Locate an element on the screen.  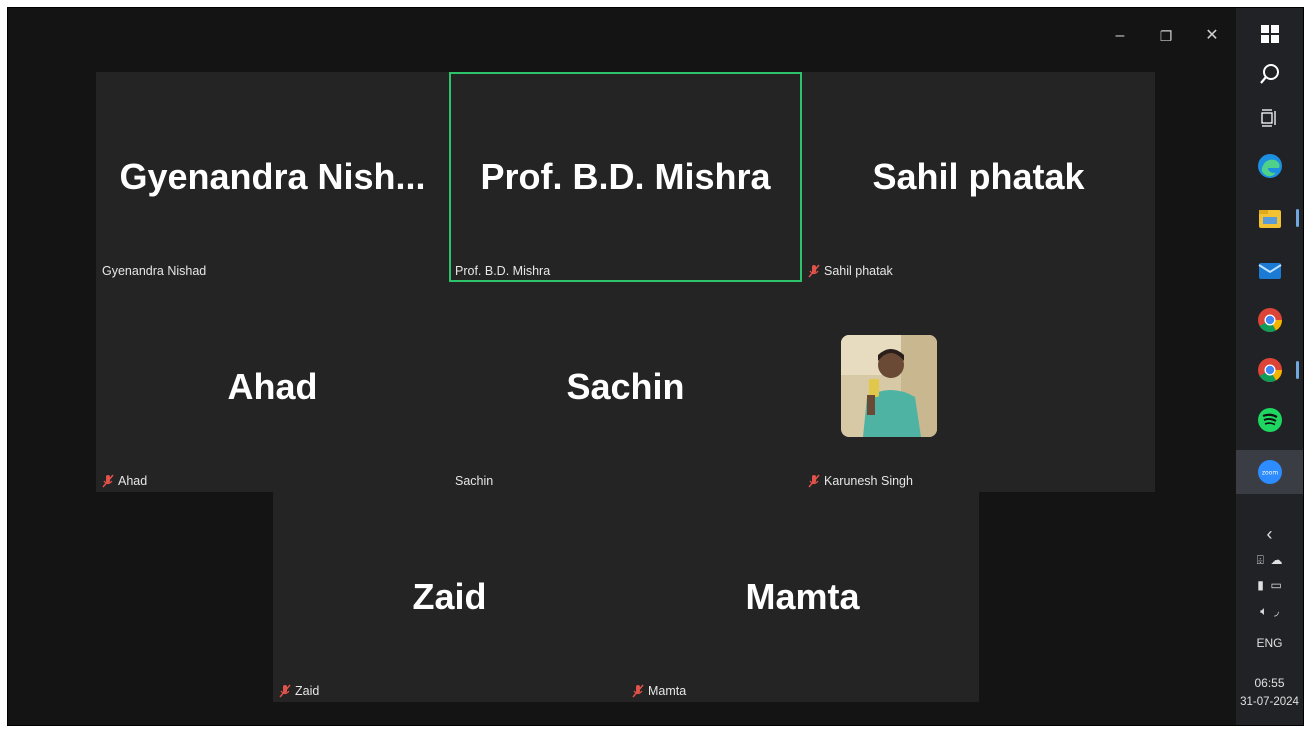
participant-name-label: Sachin is located at coordinates (474, 481).